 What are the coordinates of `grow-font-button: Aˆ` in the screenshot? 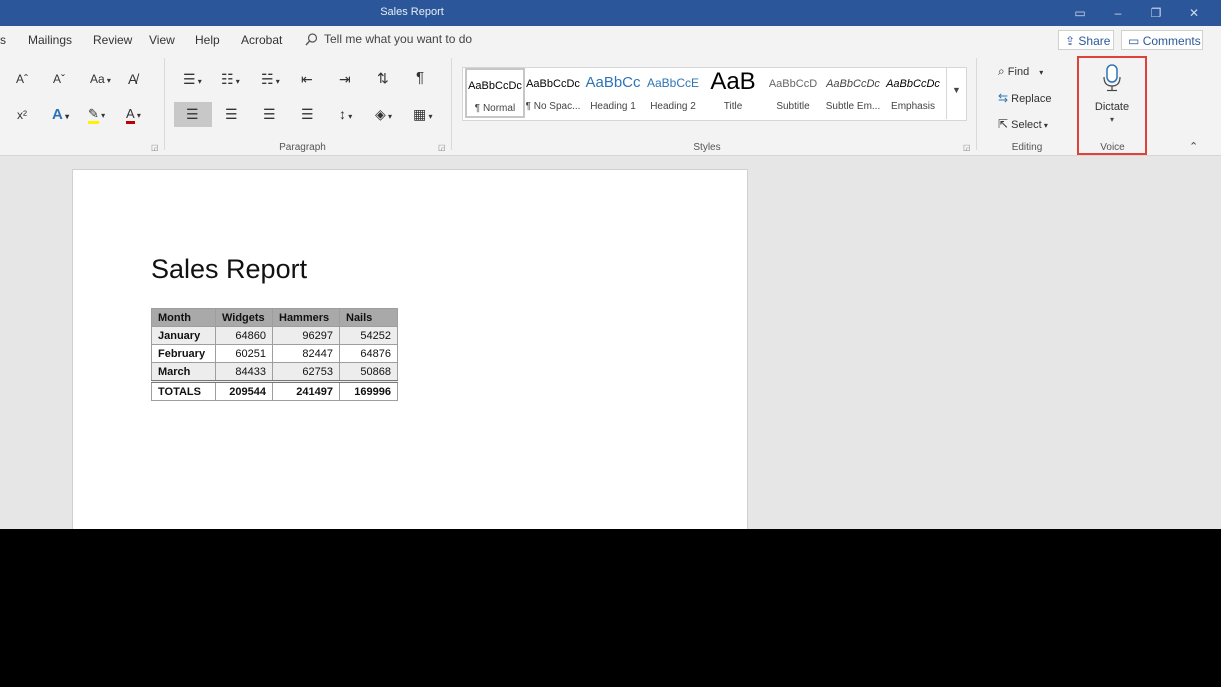 It's located at (22, 79).